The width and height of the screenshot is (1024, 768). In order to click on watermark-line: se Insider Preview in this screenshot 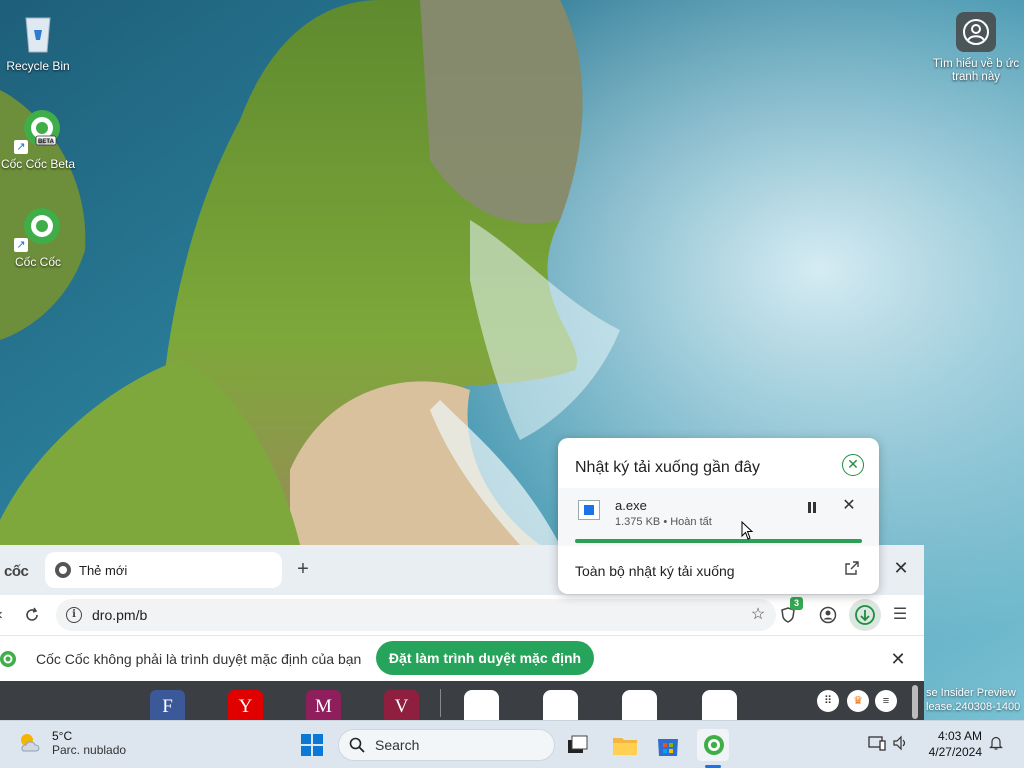, I will do `click(971, 693)`.